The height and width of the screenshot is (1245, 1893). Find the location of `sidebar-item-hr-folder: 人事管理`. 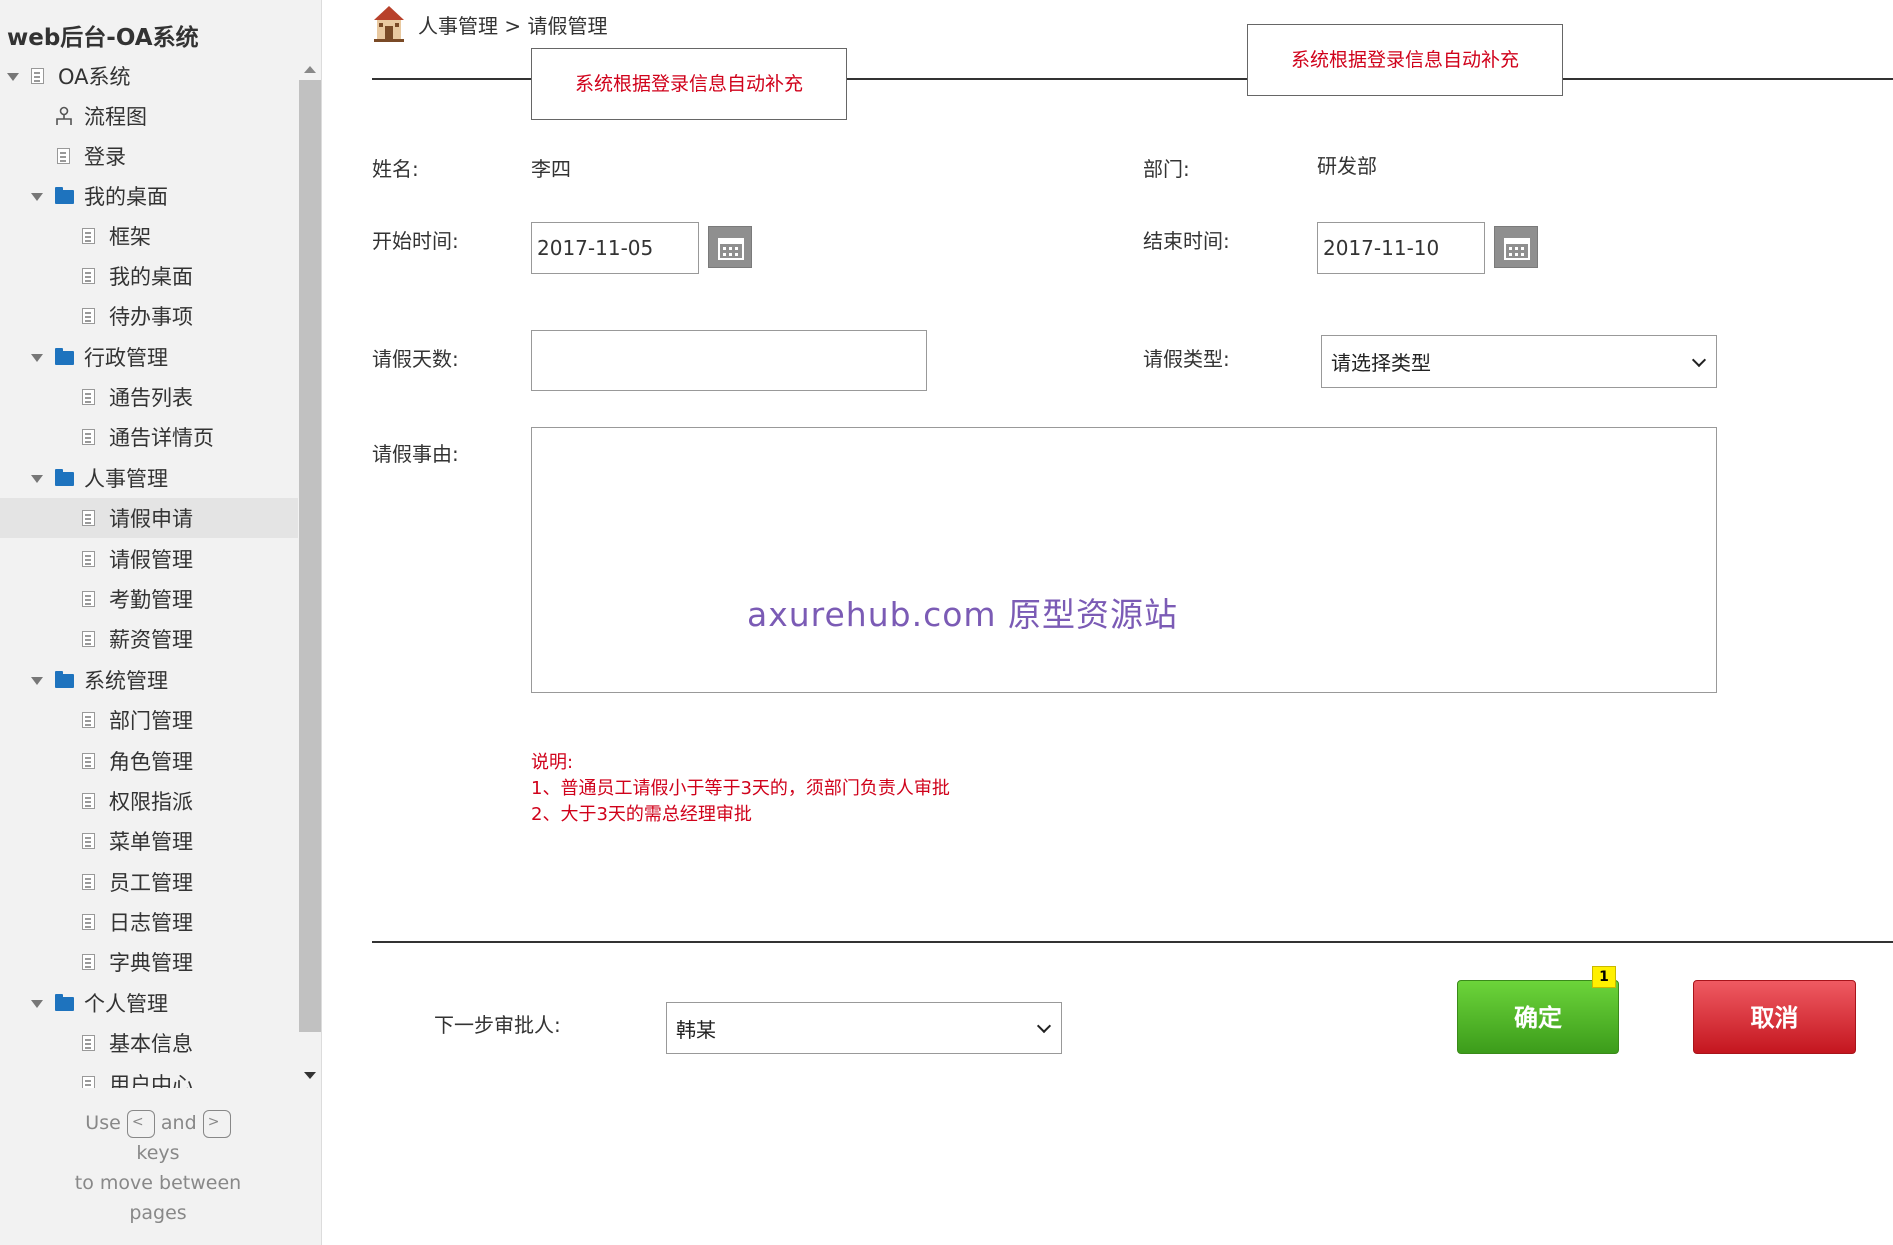

sidebar-item-hr-folder: 人事管理 is located at coordinates (149, 478).